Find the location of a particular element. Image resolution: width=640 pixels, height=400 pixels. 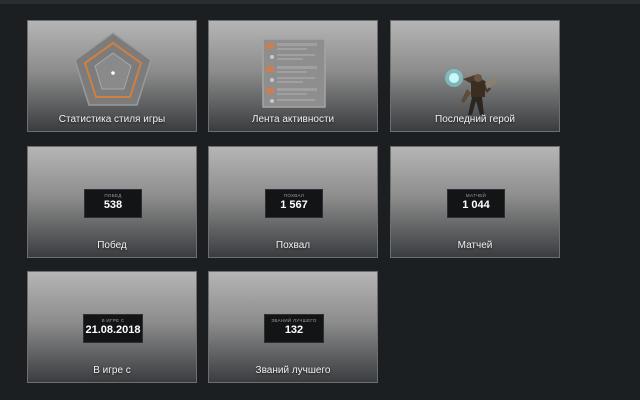

wins-stat-value: 538 is located at coordinates (113, 205).